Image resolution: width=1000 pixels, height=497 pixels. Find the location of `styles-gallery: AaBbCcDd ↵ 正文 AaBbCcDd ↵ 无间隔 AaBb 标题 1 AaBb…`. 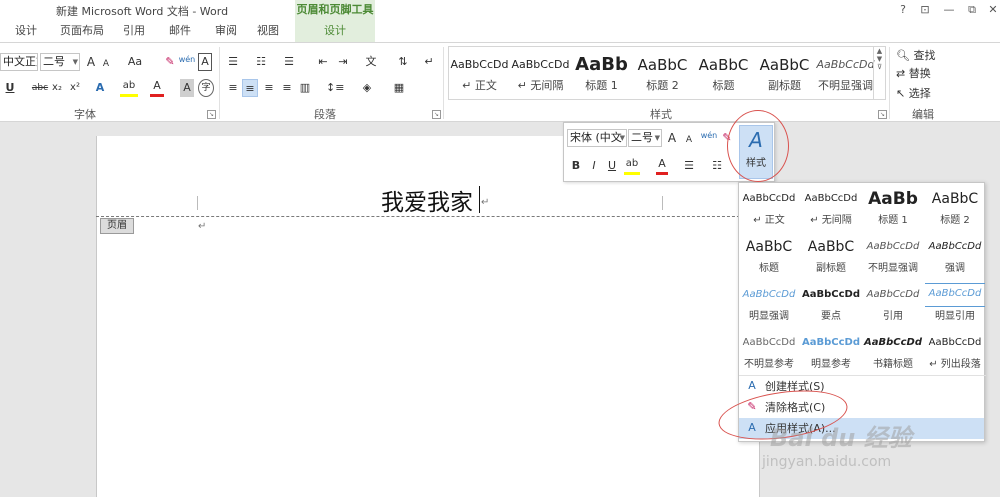

styles-gallery: AaBbCcDd ↵ 正文 AaBbCcDd ↵ 无间隔 AaBb 标题 1 AaBb… is located at coordinates (667, 73).